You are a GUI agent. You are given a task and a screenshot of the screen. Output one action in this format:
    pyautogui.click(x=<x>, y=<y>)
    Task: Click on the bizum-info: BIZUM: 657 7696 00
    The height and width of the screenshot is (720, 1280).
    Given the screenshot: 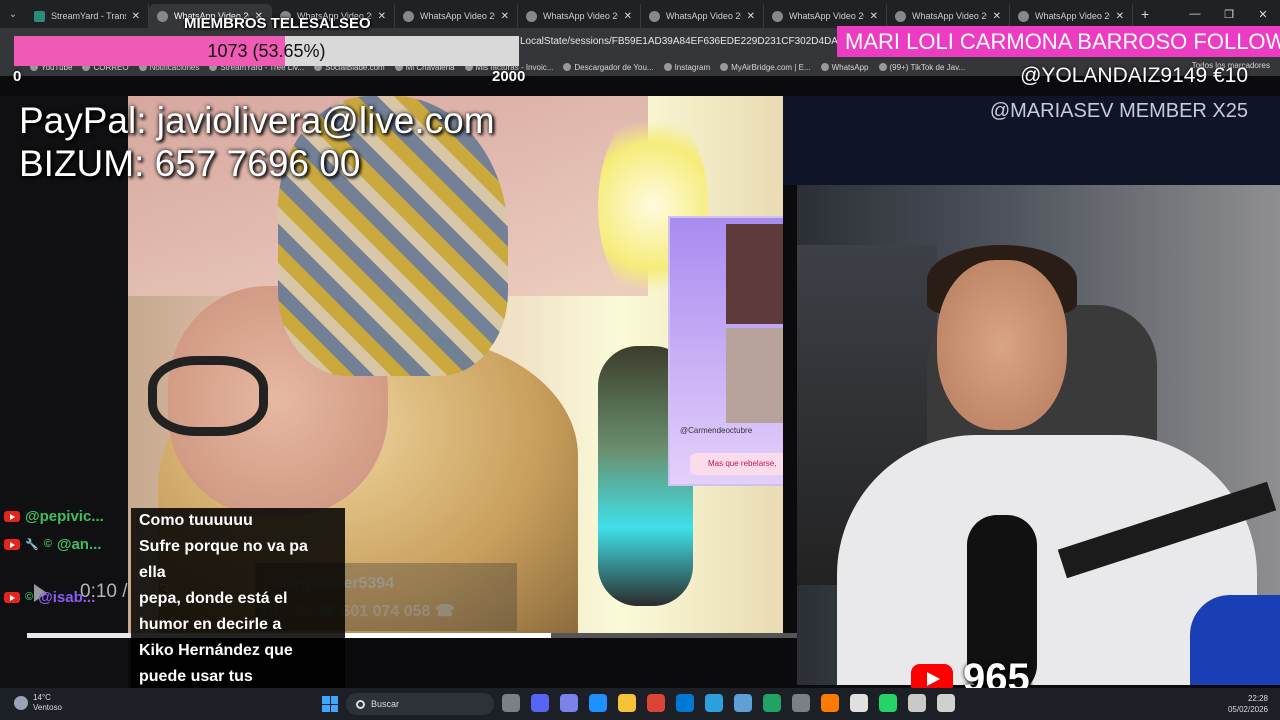 What is the action you would take?
    pyautogui.click(x=190, y=163)
    